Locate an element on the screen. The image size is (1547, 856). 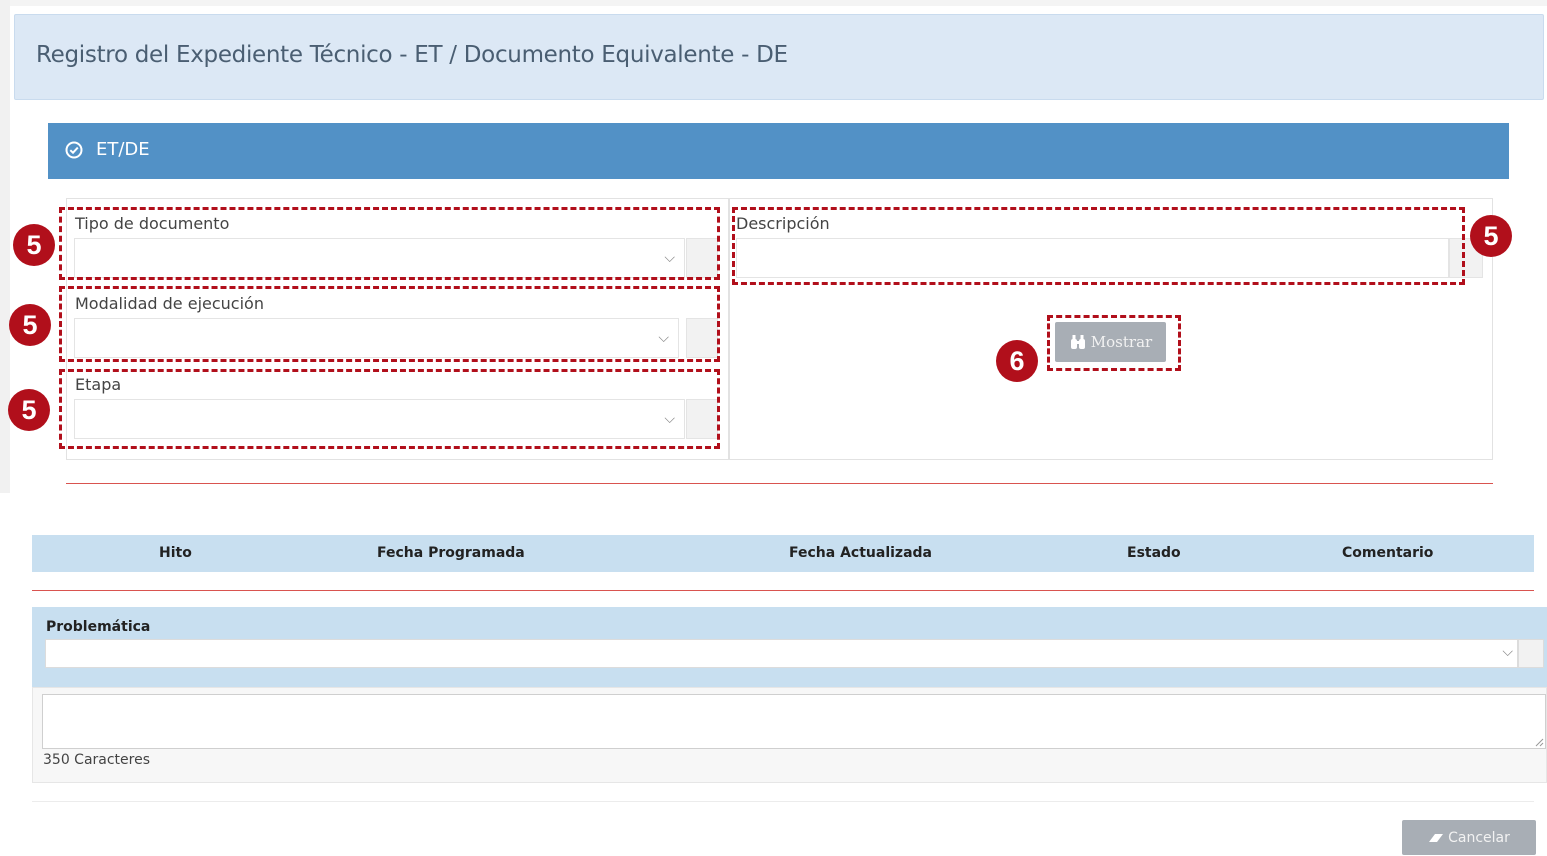
eraser-icon is located at coordinates (1436, 837).